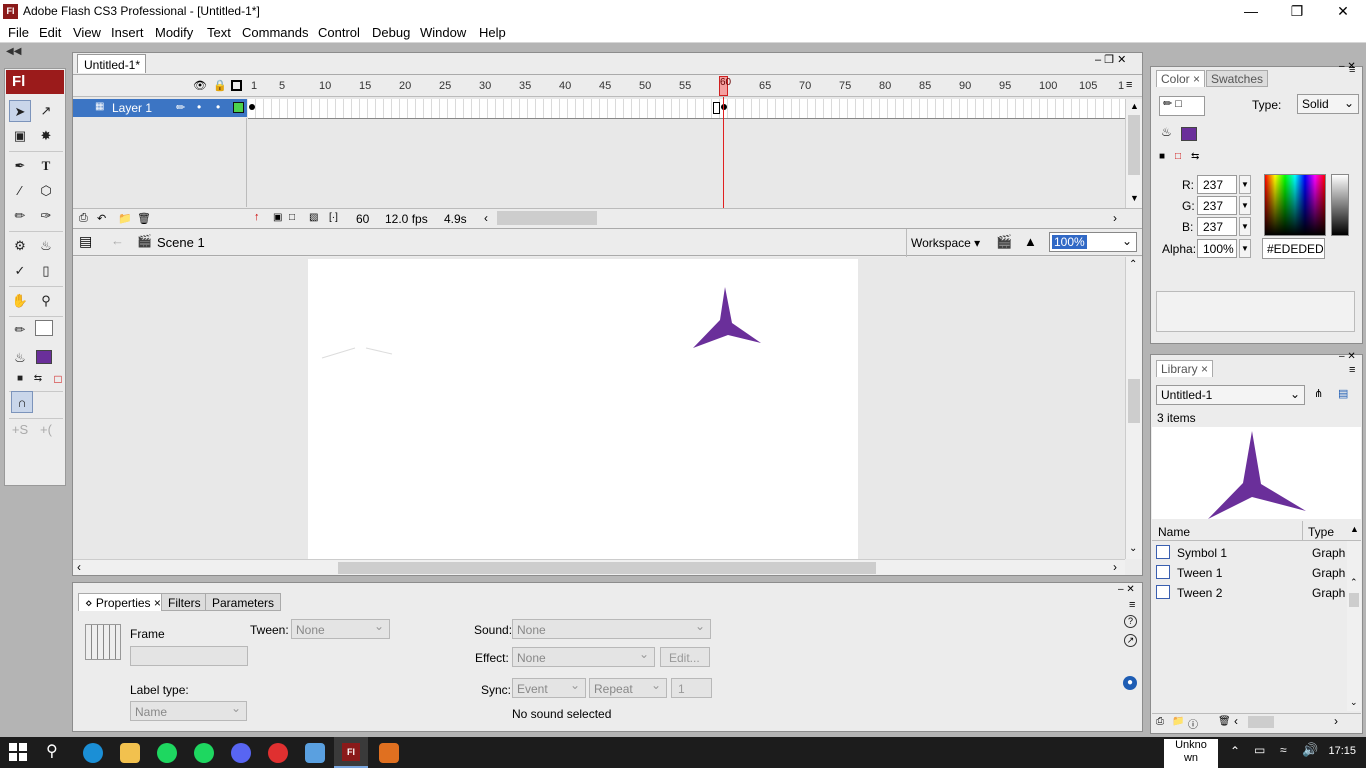 The width and height of the screenshot is (1366, 768). Describe the element at coordinates (443, 32) in the screenshot. I see `menu-window: Window` at that location.